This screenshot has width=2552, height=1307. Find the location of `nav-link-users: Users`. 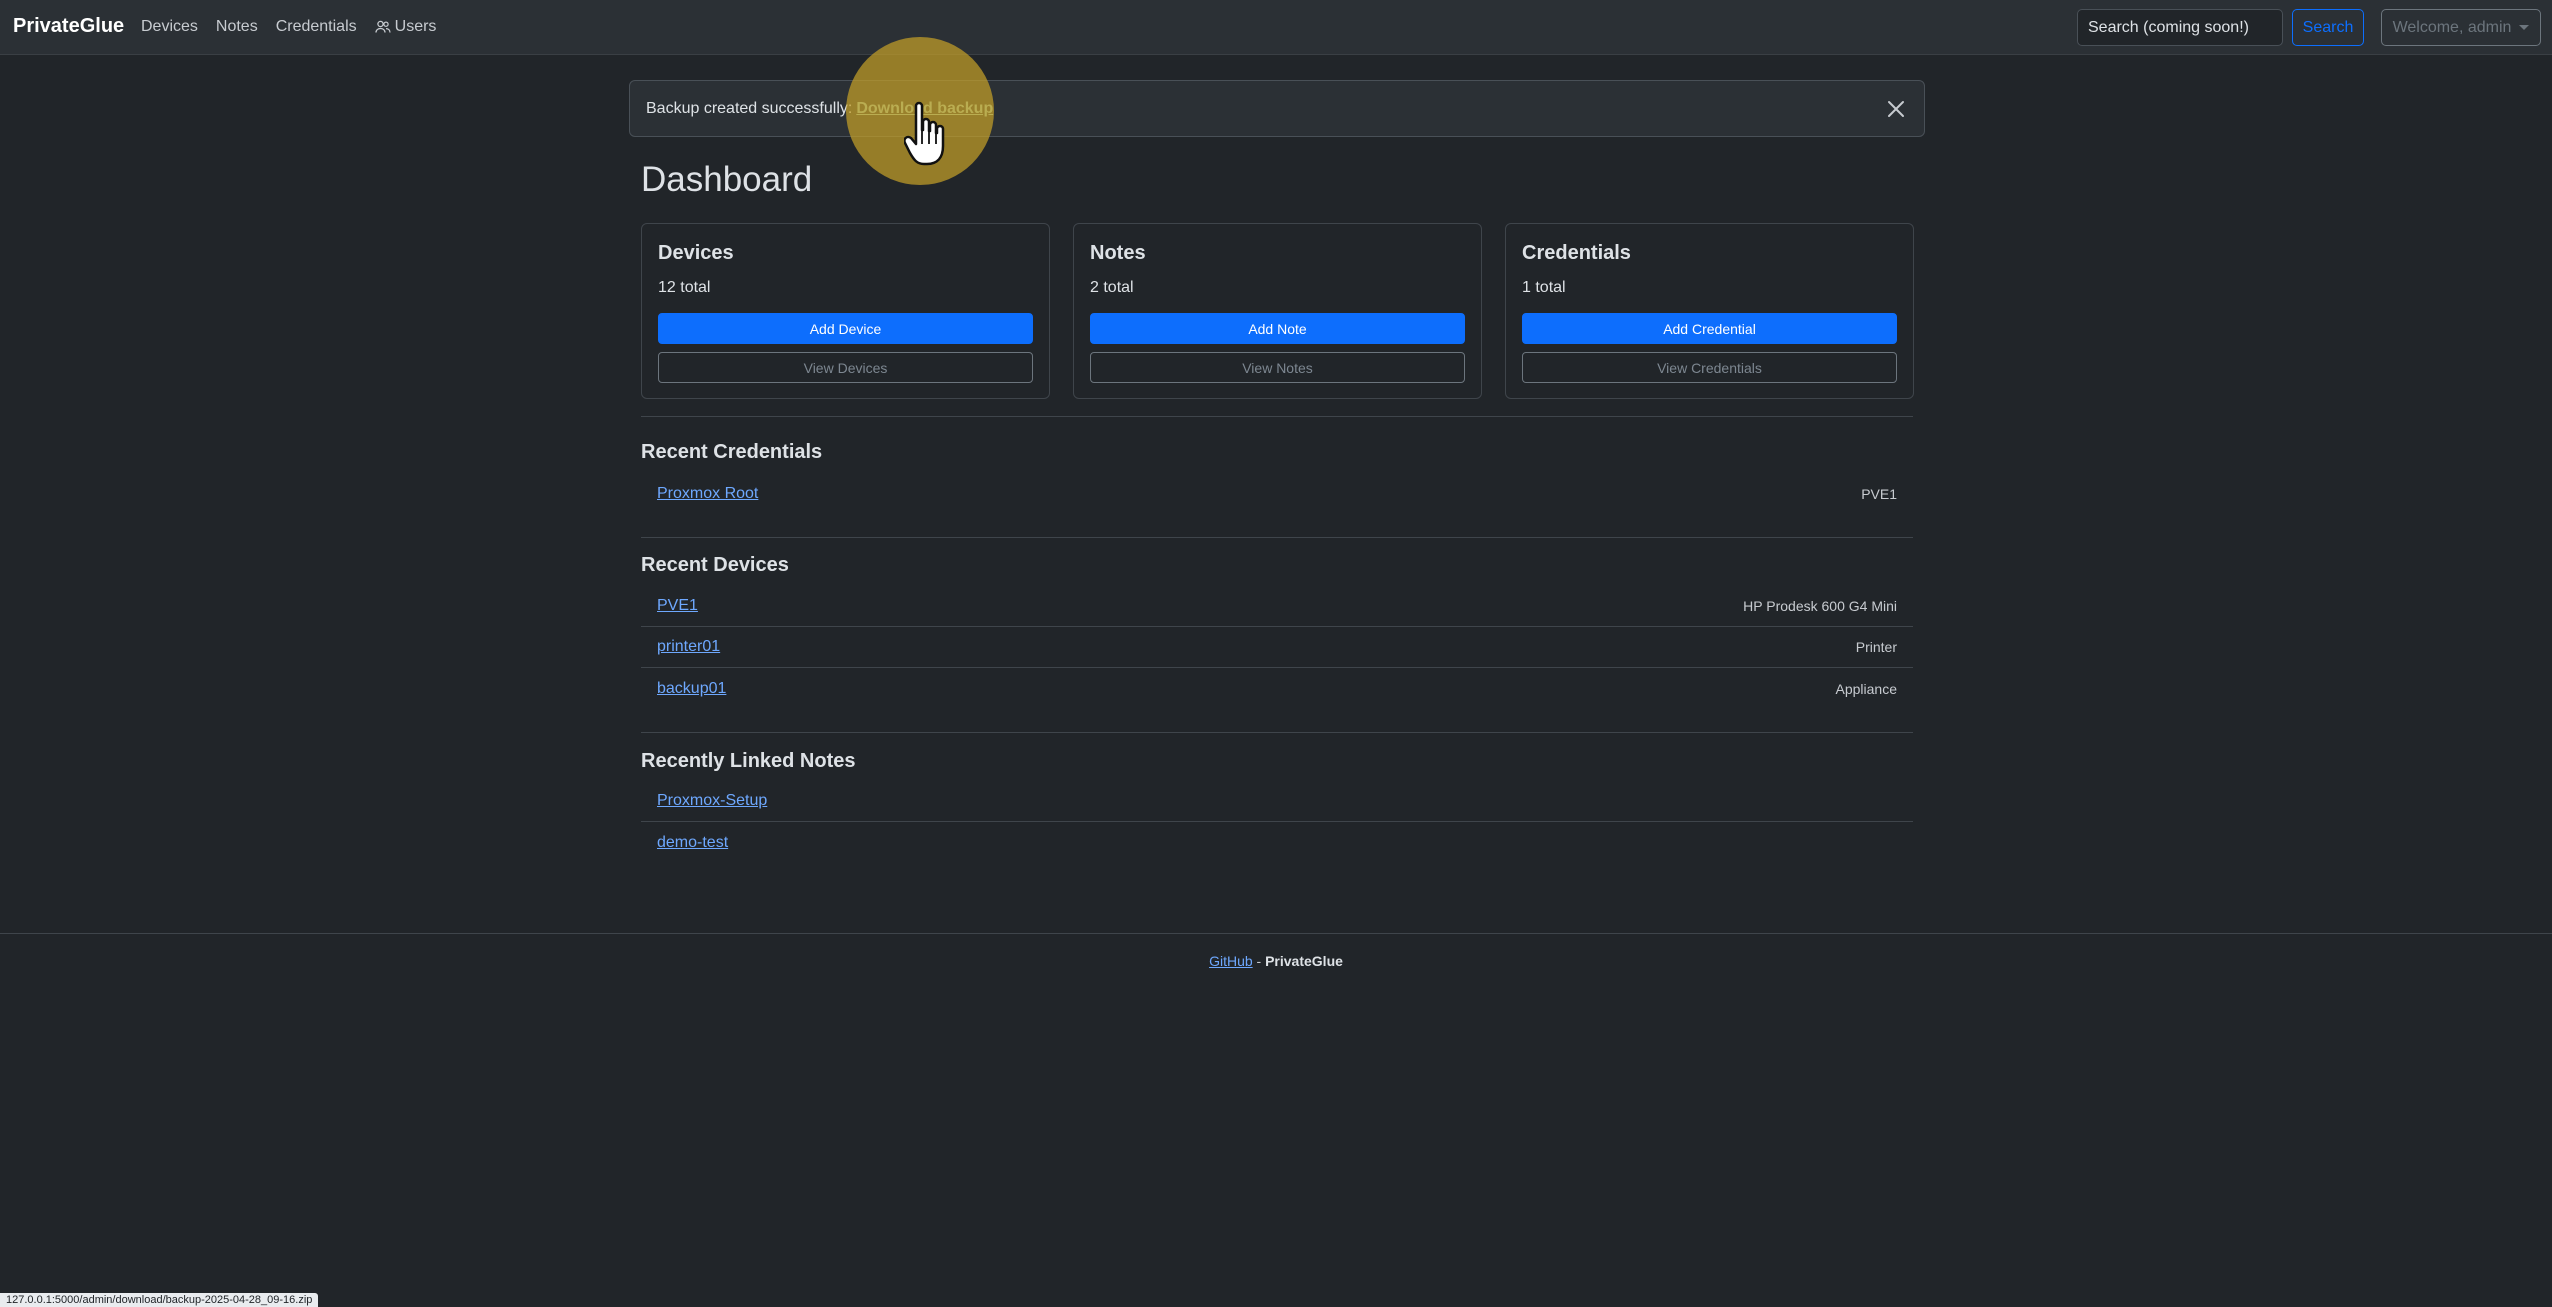

nav-link-users: Users is located at coordinates (405, 27).